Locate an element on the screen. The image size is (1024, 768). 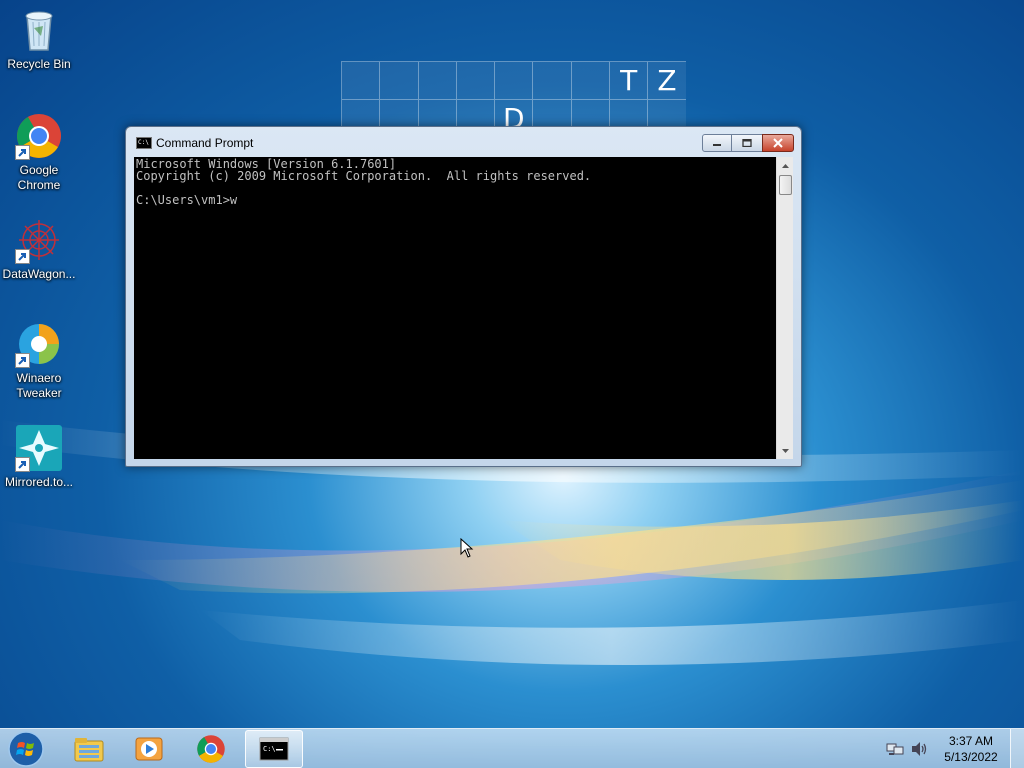
desktop-icon-label: Recycle Bin is located at coordinates (39, 64).